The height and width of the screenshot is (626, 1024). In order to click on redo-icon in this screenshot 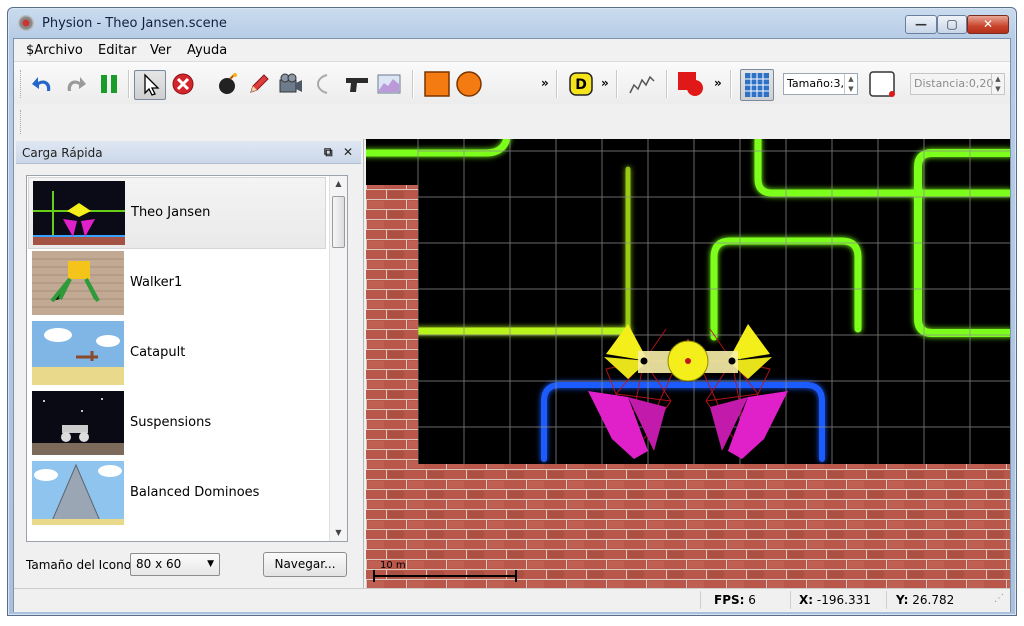, I will do `click(76, 84)`.